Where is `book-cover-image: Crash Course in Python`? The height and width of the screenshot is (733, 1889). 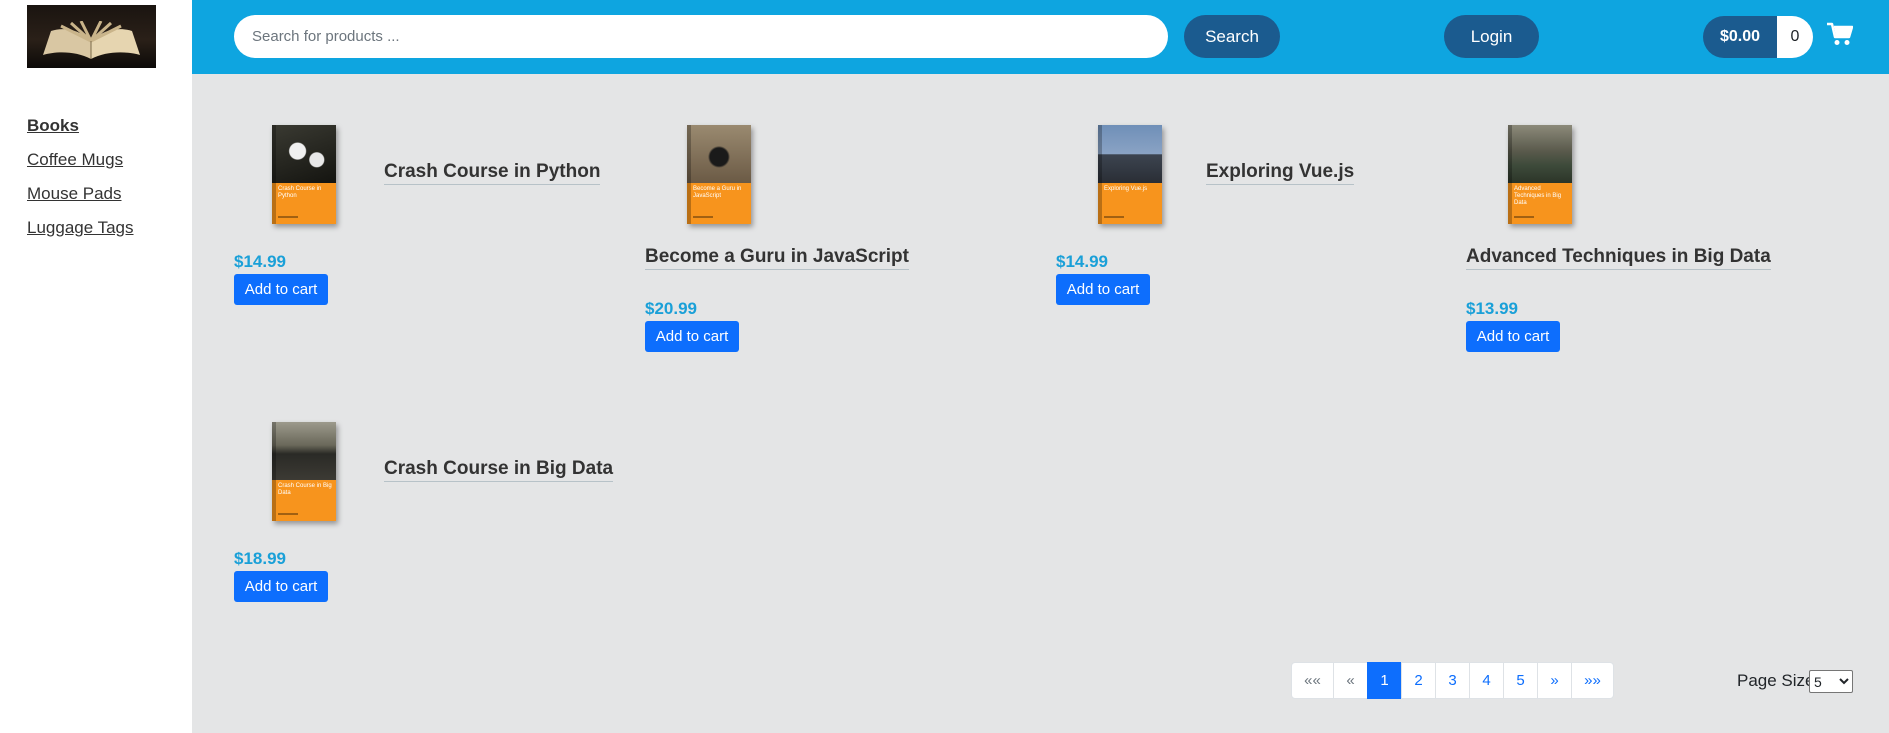 book-cover-image: Crash Course in Python is located at coordinates (304, 174).